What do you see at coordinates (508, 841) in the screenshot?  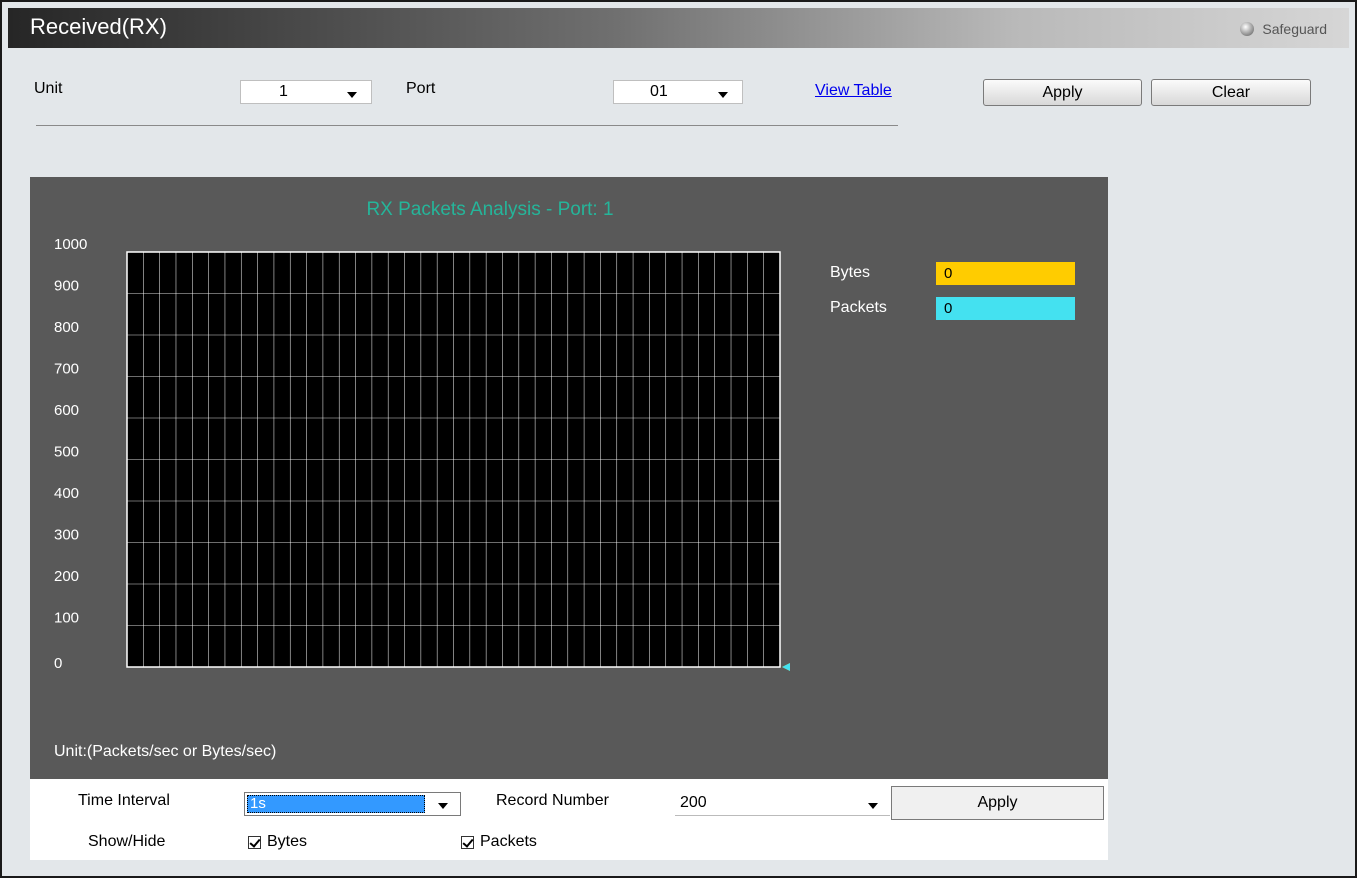 I see `packets-checkbox-label: Packets` at bounding box center [508, 841].